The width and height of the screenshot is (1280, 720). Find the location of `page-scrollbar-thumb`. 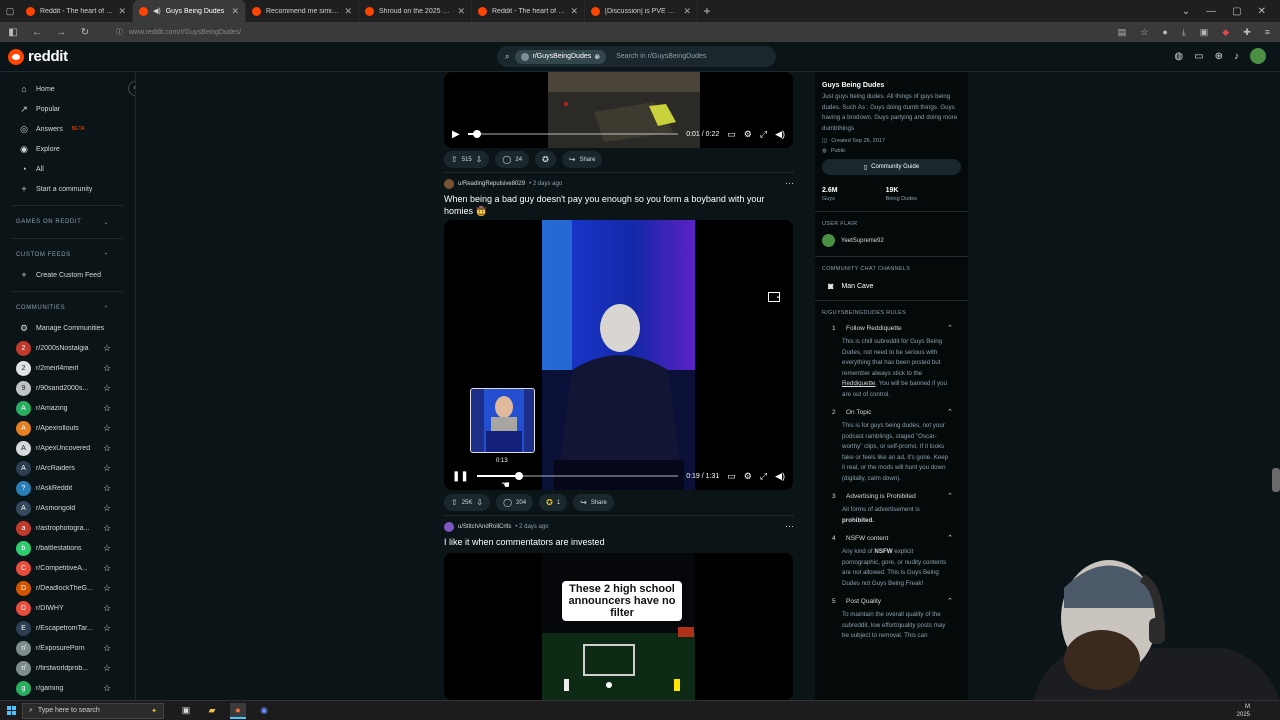

page-scrollbar-thumb is located at coordinates (1276, 480).